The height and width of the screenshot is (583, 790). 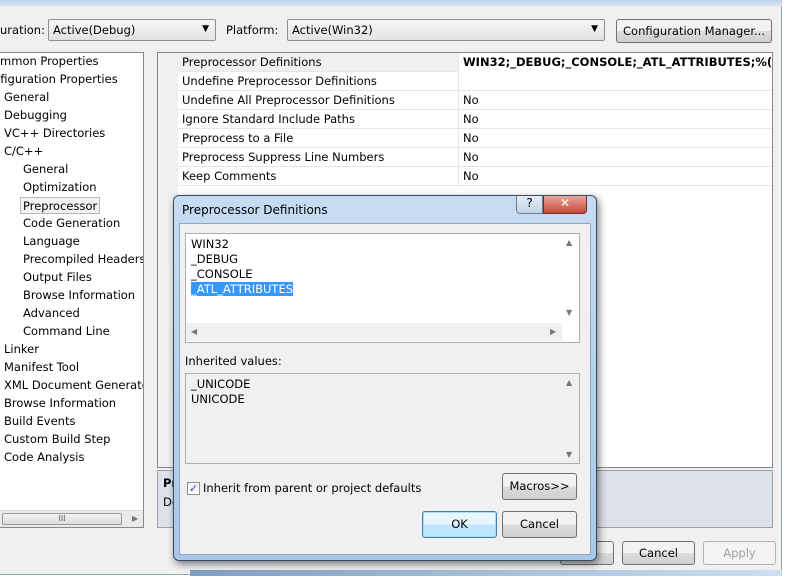 I want to click on dialog-ok-button: OK, so click(x=459, y=524).